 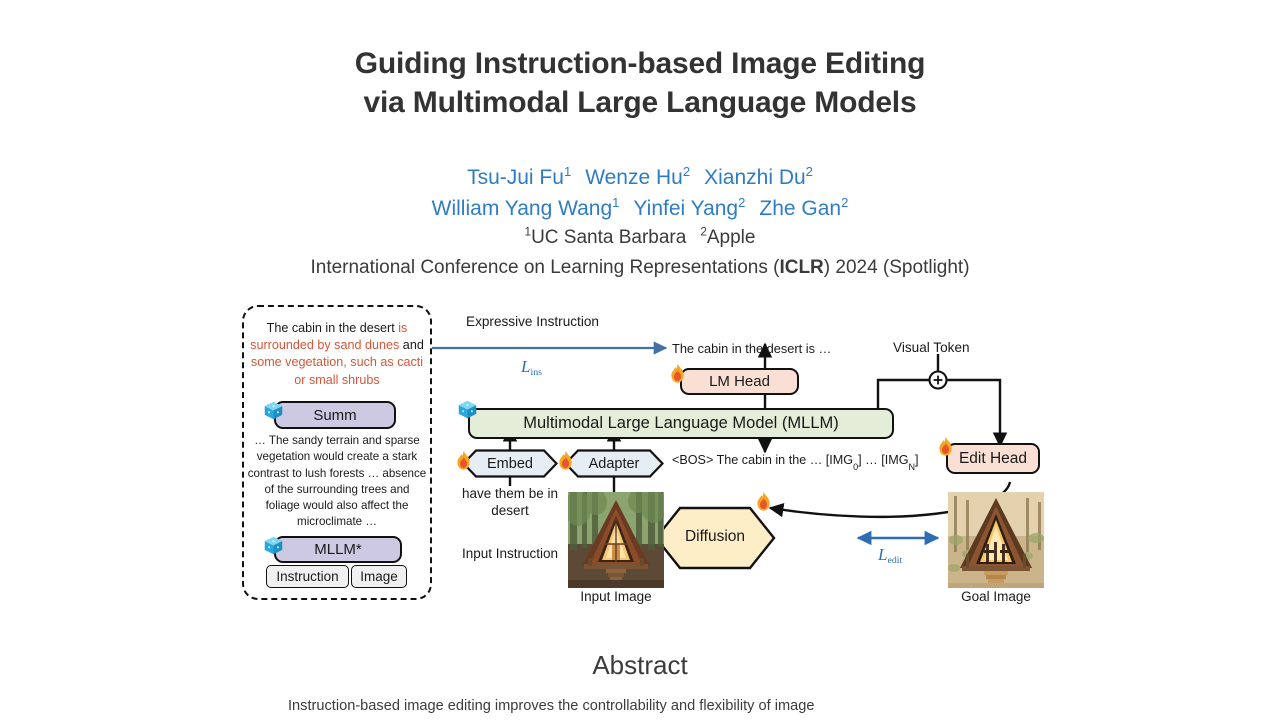 I want to click on title-line-1: Guiding Instruction-based Image Editing, so click(x=640, y=63).